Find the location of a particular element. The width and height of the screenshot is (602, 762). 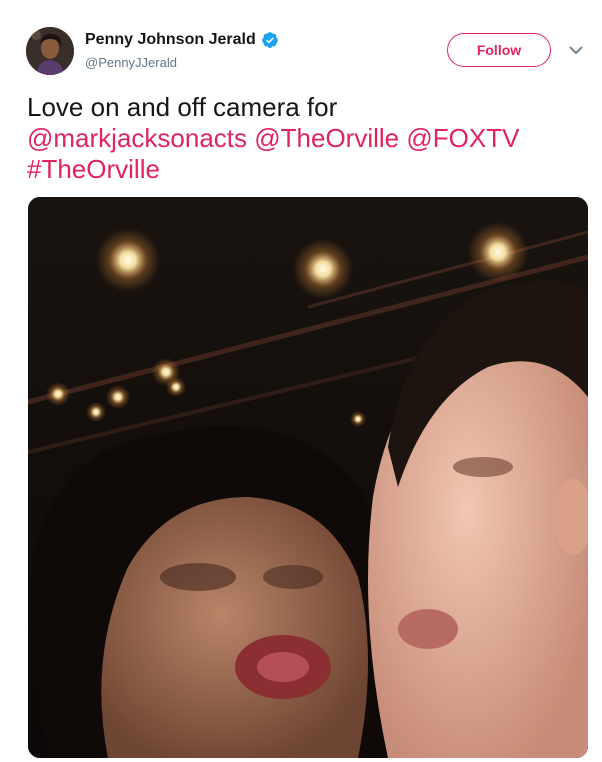

mention-link: @TheOrville is located at coordinates (326, 138).